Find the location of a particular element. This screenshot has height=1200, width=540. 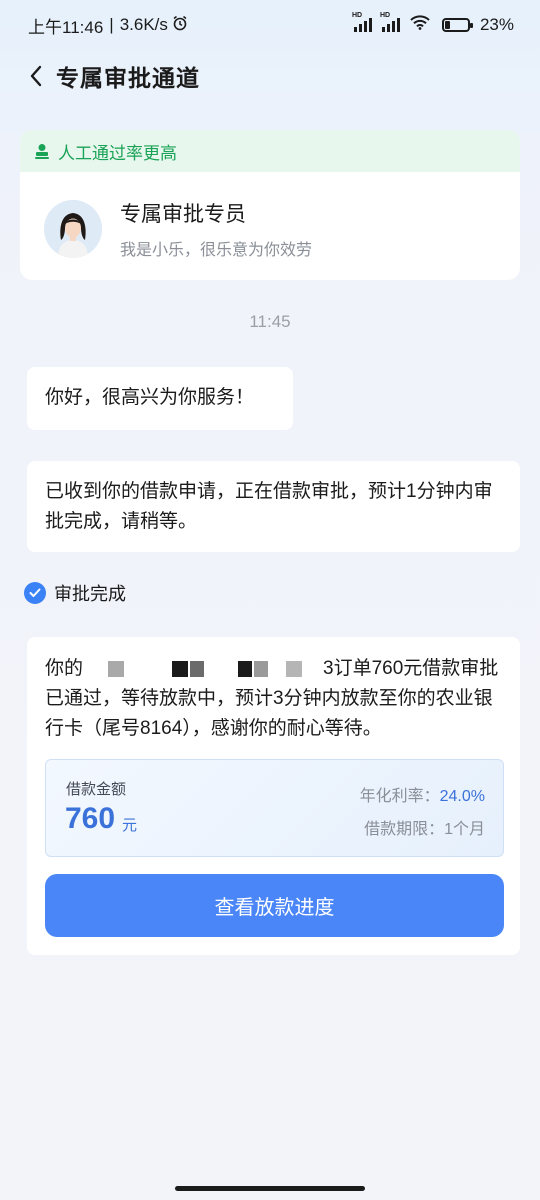

approval-status: 审批完成 is located at coordinates (75, 593).